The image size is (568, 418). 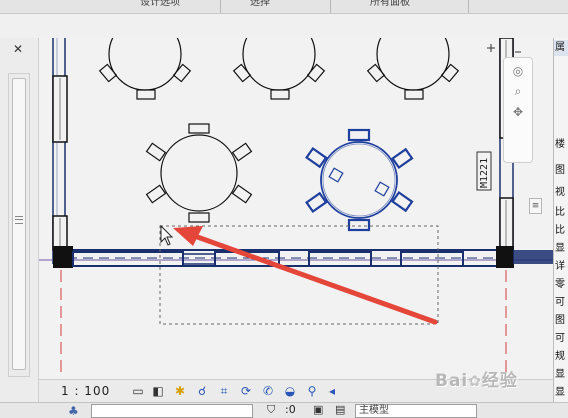 I want to click on steering-wheel-icon: ◎, so click(x=518, y=71).